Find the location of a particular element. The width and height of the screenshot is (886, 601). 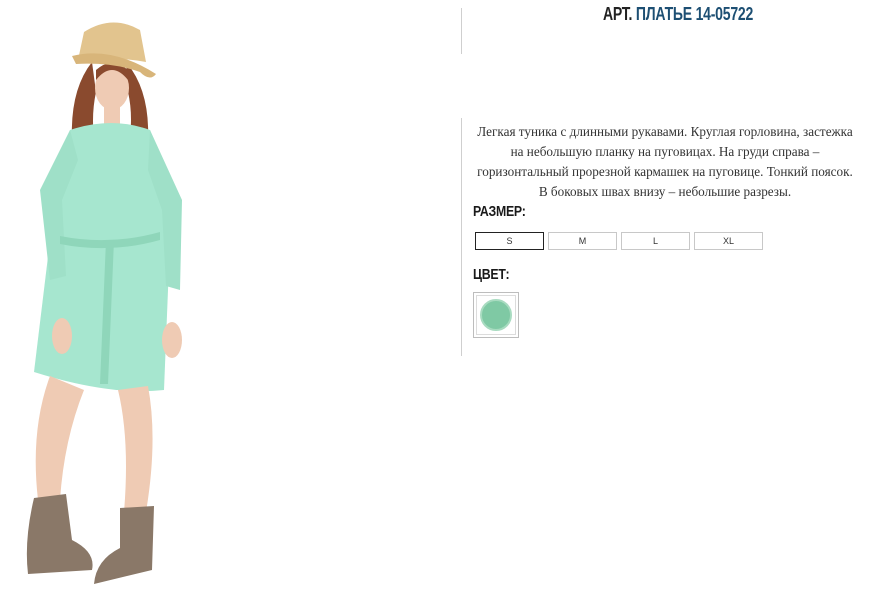

product-title-prefix: АРТ. is located at coordinates (617, 14).